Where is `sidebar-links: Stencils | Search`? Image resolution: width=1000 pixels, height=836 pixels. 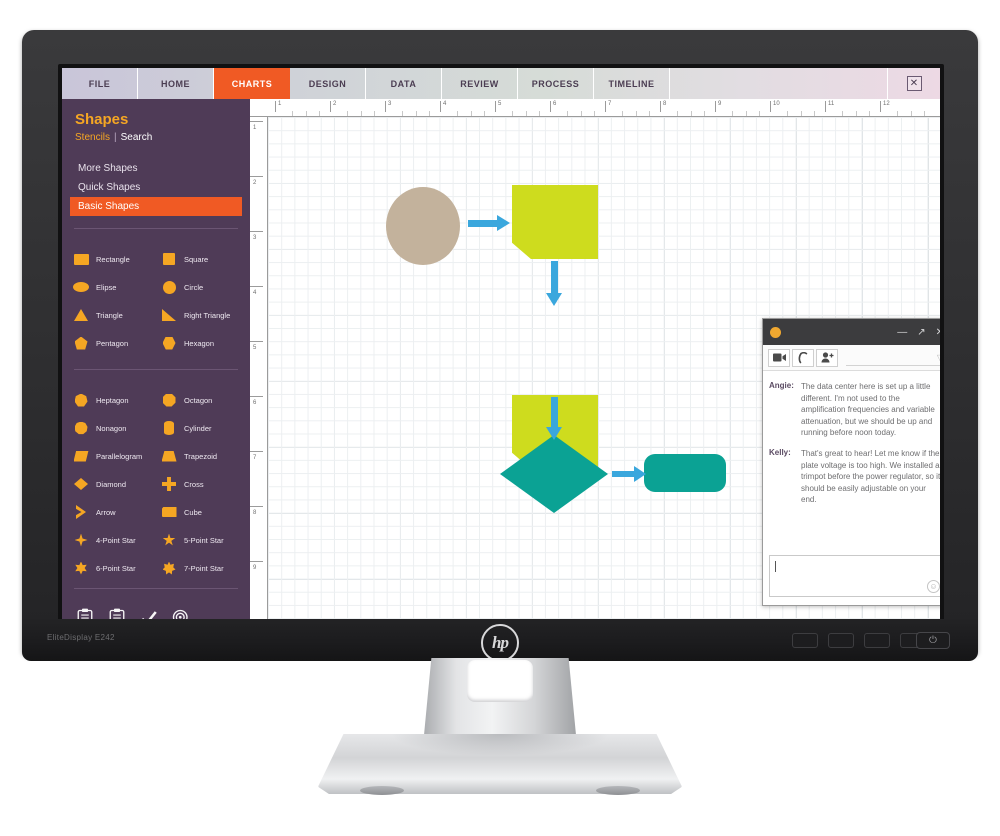 sidebar-links: Stencils | Search is located at coordinates (156, 135).